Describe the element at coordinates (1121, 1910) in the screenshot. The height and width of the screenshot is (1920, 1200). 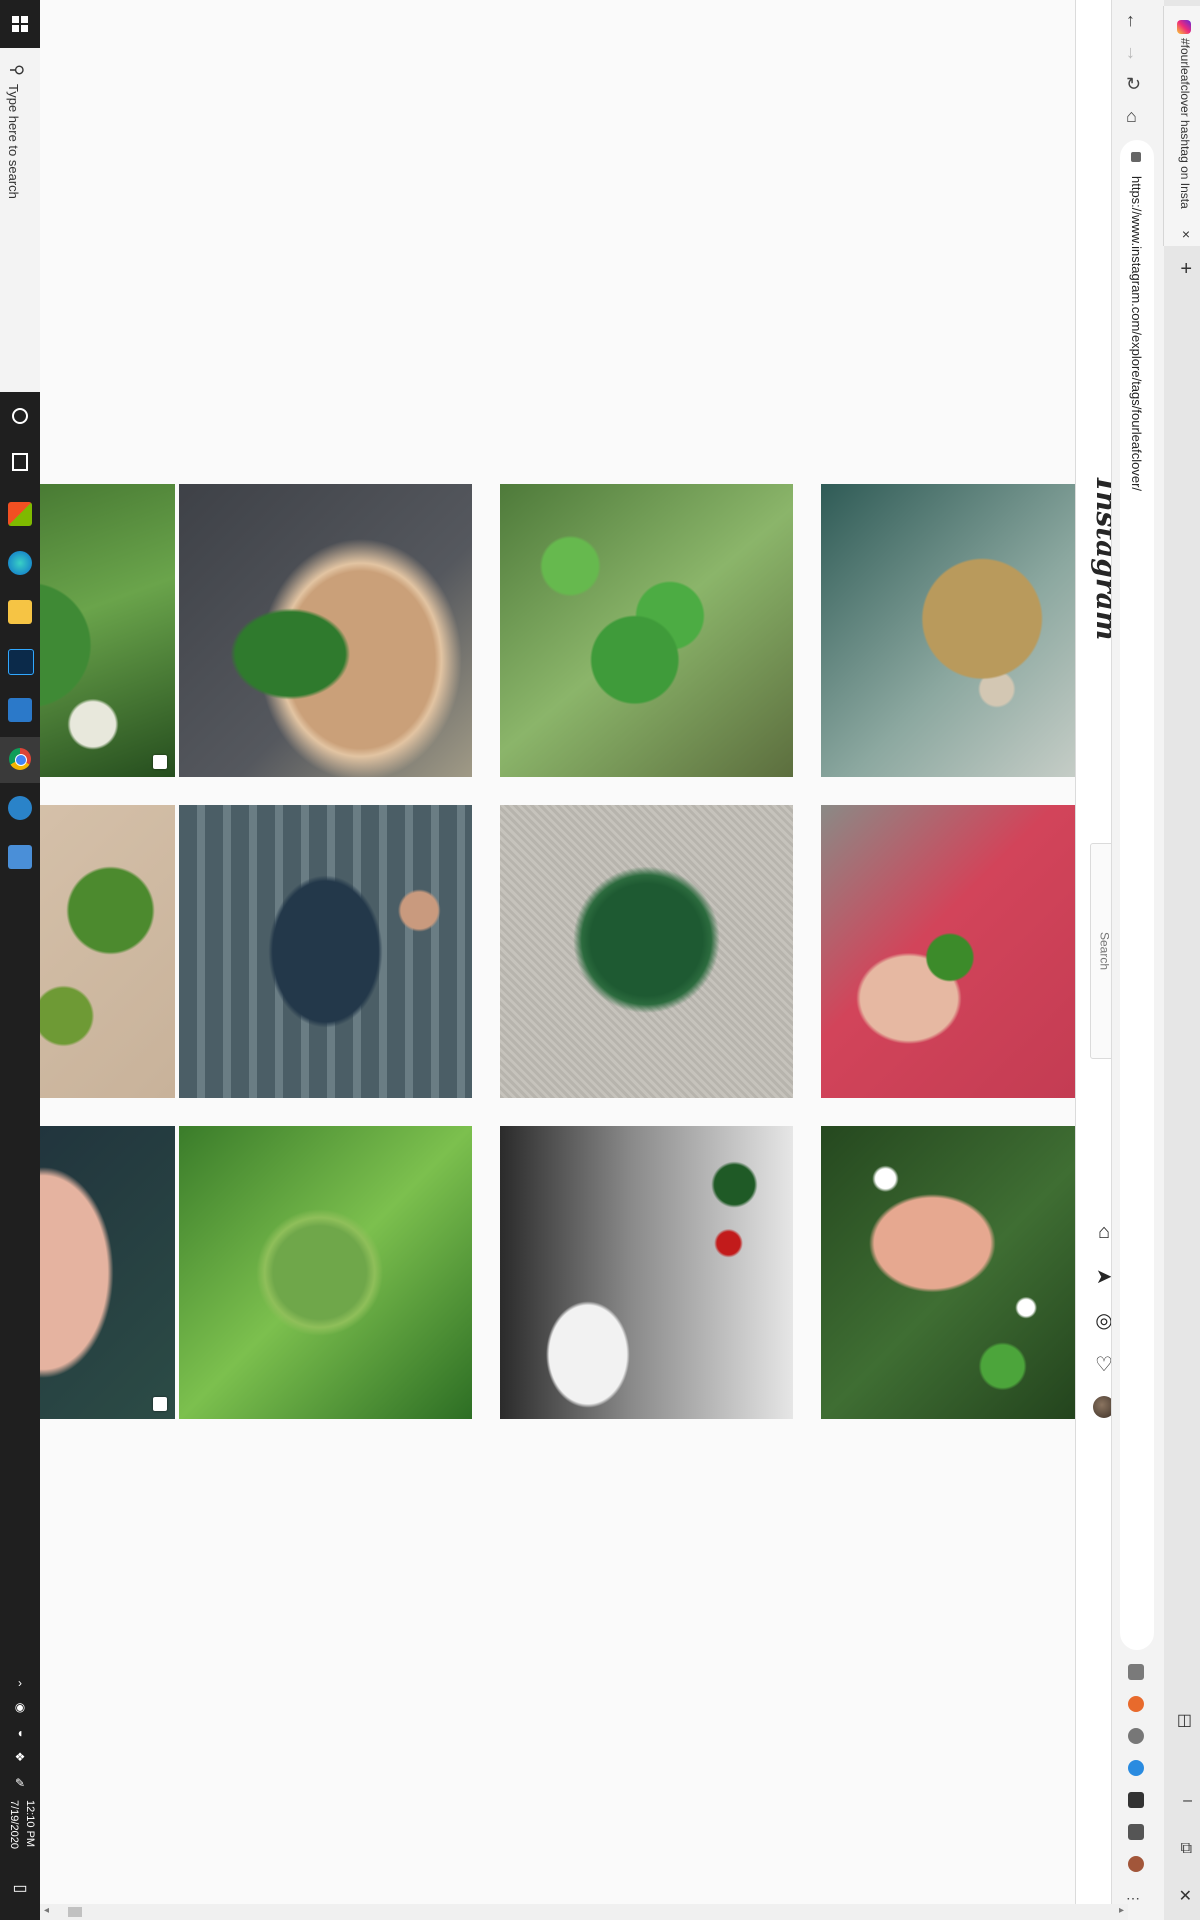
I see `scroll-right-icon: ▸` at that location.